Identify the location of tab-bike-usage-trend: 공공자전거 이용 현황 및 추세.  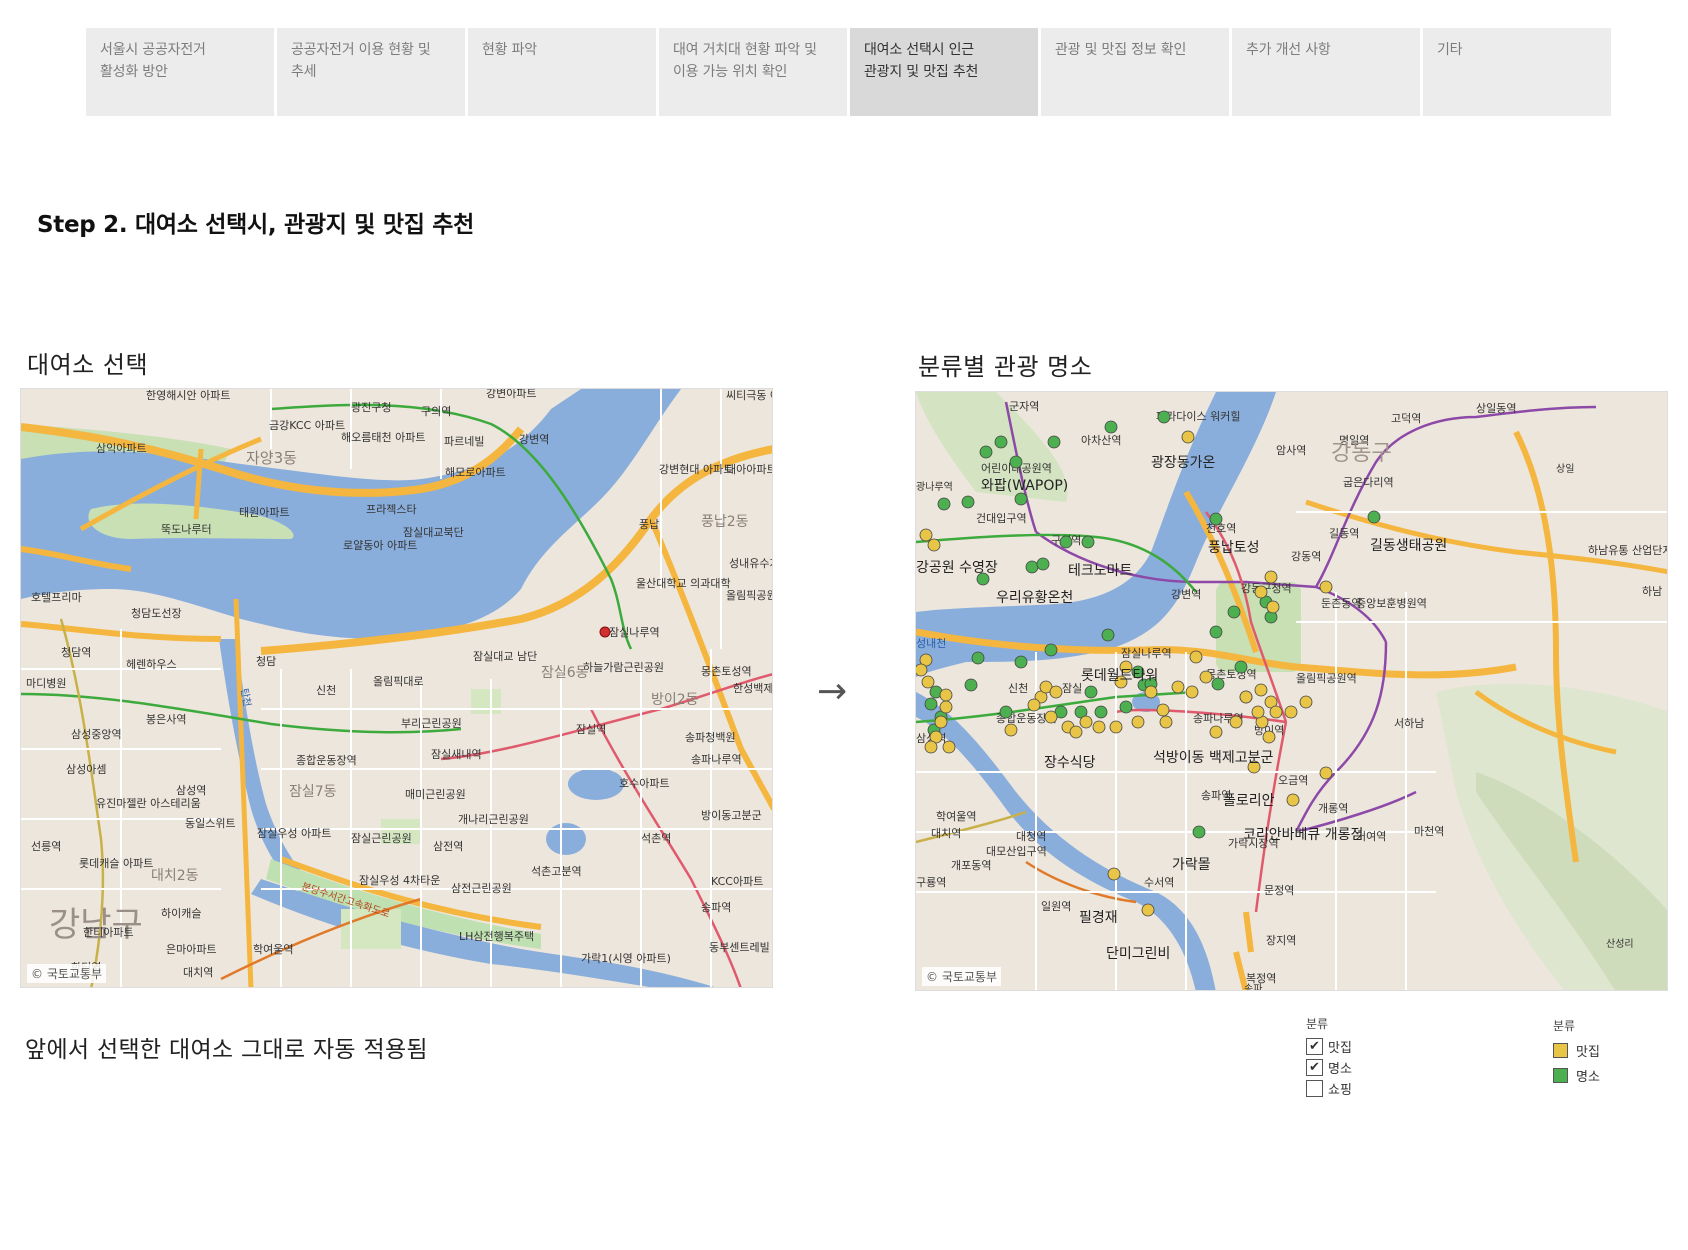
(371, 72).